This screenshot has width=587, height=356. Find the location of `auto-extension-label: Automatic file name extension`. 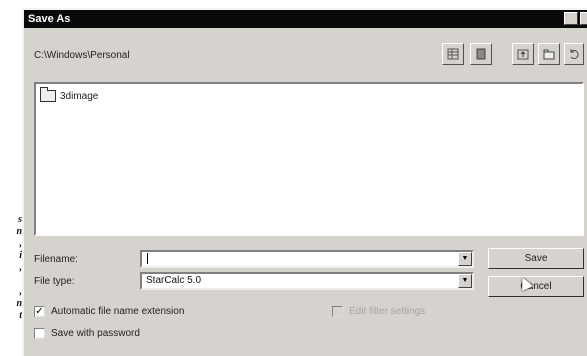

auto-extension-label: Automatic file name extension is located at coordinates (118, 311).